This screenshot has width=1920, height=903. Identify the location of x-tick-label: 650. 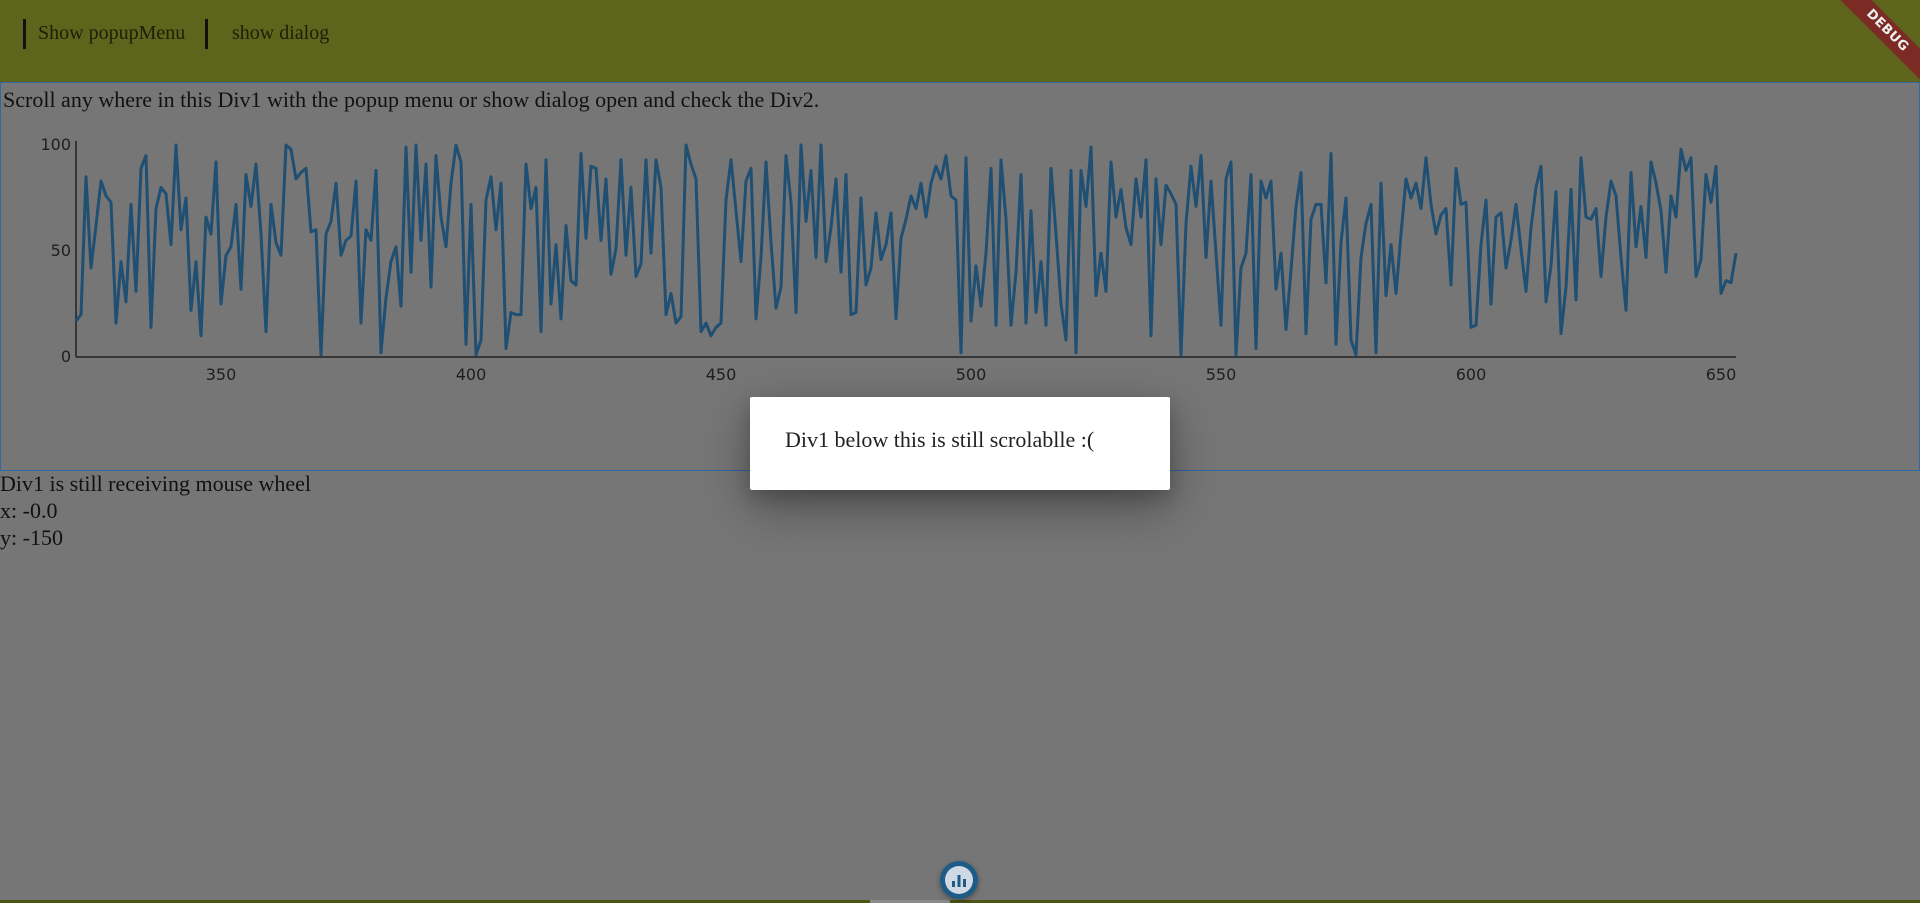
(1721, 374).